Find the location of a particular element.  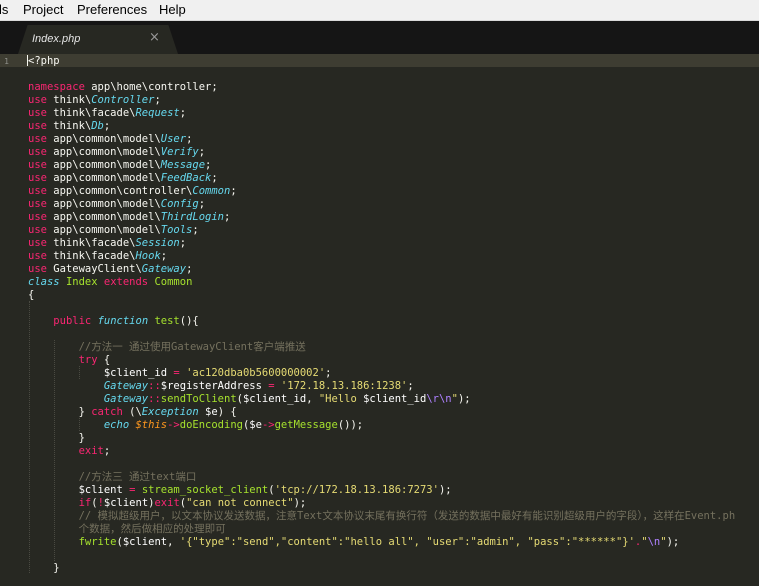

code-line: use app\common\model\FeedBack; is located at coordinates (123, 178).